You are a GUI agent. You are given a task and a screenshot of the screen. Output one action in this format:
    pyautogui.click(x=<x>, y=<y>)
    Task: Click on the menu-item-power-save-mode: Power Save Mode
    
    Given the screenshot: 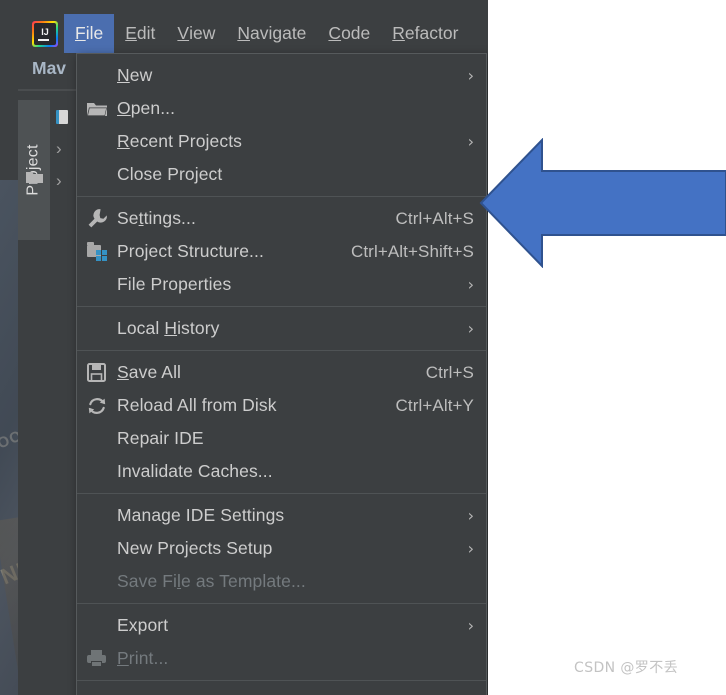 What is the action you would take?
    pyautogui.click(x=281, y=690)
    